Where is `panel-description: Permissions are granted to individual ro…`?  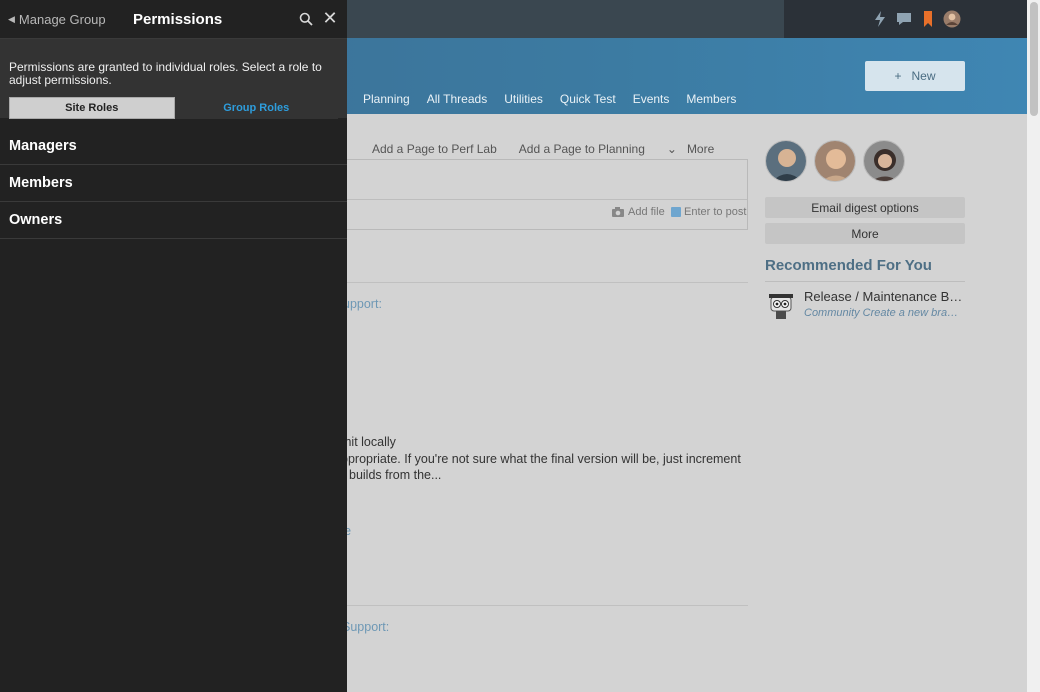 panel-description: Permissions are granted to individual ro… is located at coordinates (165, 73).